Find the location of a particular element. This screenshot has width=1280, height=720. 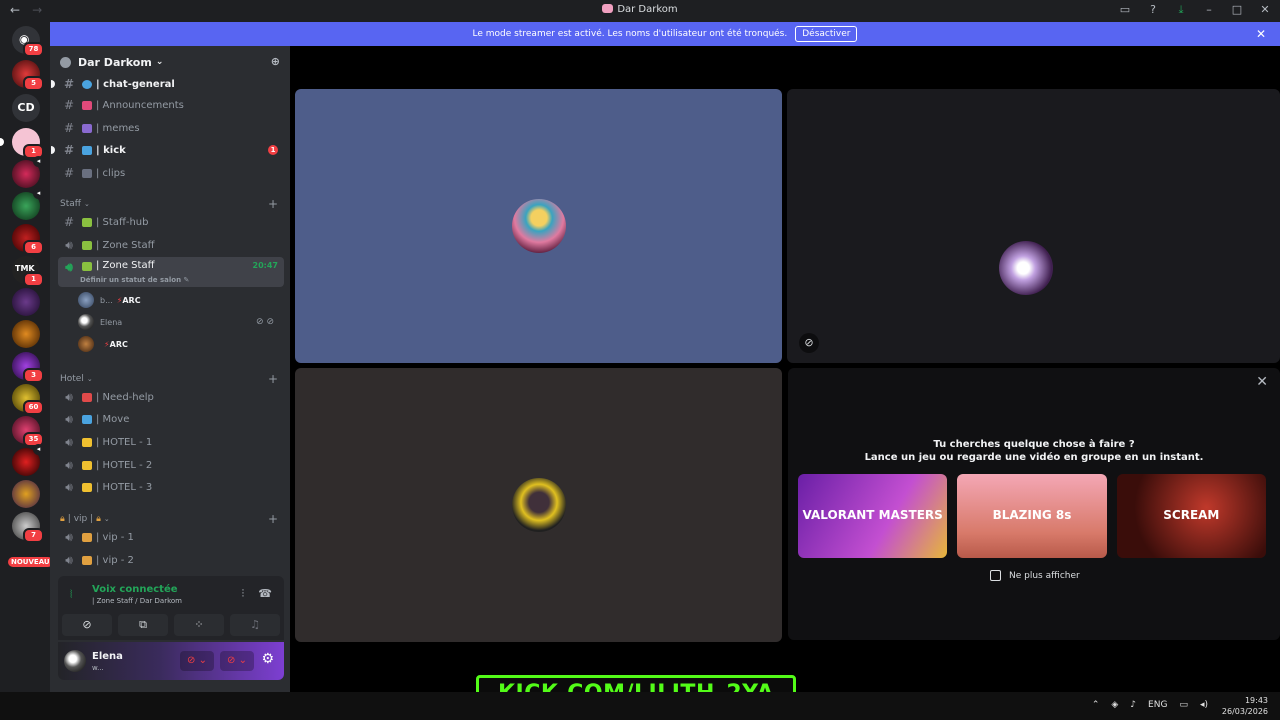

channel-announcements: # | Announcements is located at coordinates (171, 105).